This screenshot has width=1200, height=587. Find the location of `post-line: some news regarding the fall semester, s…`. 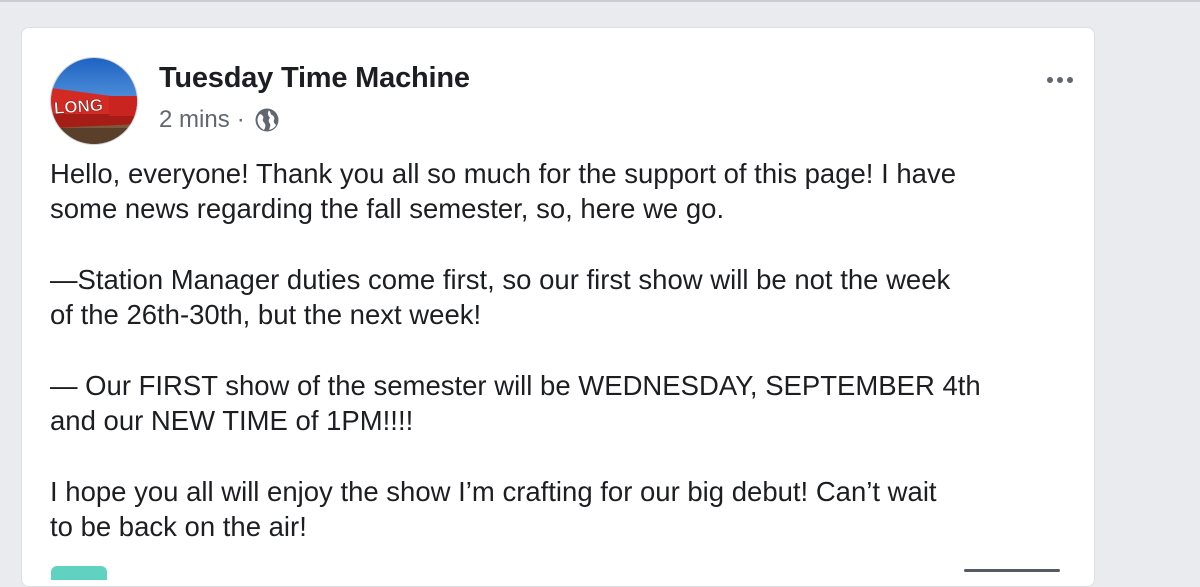

post-line: some news regarding the fall semester, s… is located at coordinates (387, 208).